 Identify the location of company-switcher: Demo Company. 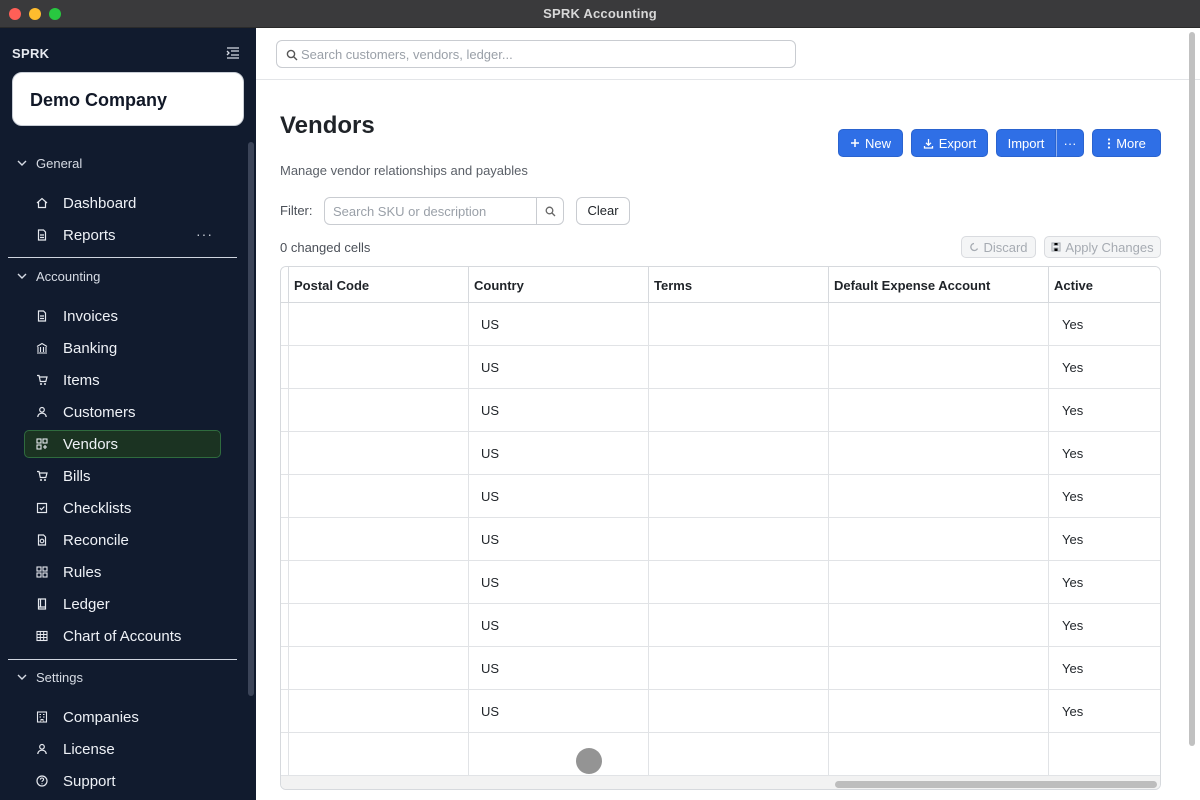
(128, 99).